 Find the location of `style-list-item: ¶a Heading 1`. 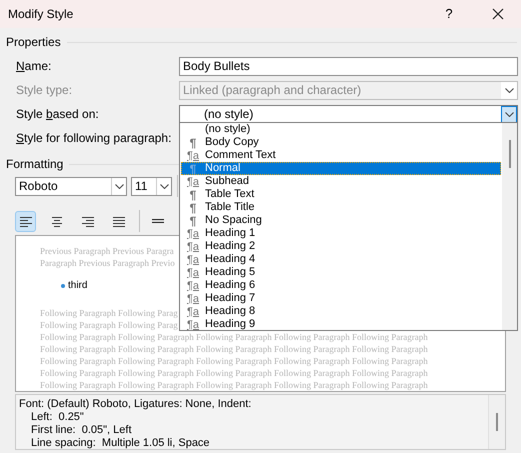

style-list-item: ¶a Heading 1 is located at coordinates (341, 233).